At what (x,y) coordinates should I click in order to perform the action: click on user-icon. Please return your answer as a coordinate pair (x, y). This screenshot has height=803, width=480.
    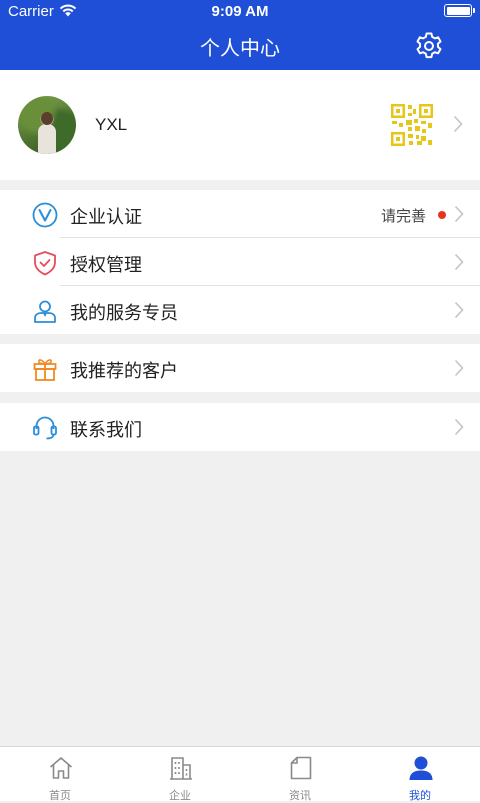
    Looking at the image, I should click on (421, 768).